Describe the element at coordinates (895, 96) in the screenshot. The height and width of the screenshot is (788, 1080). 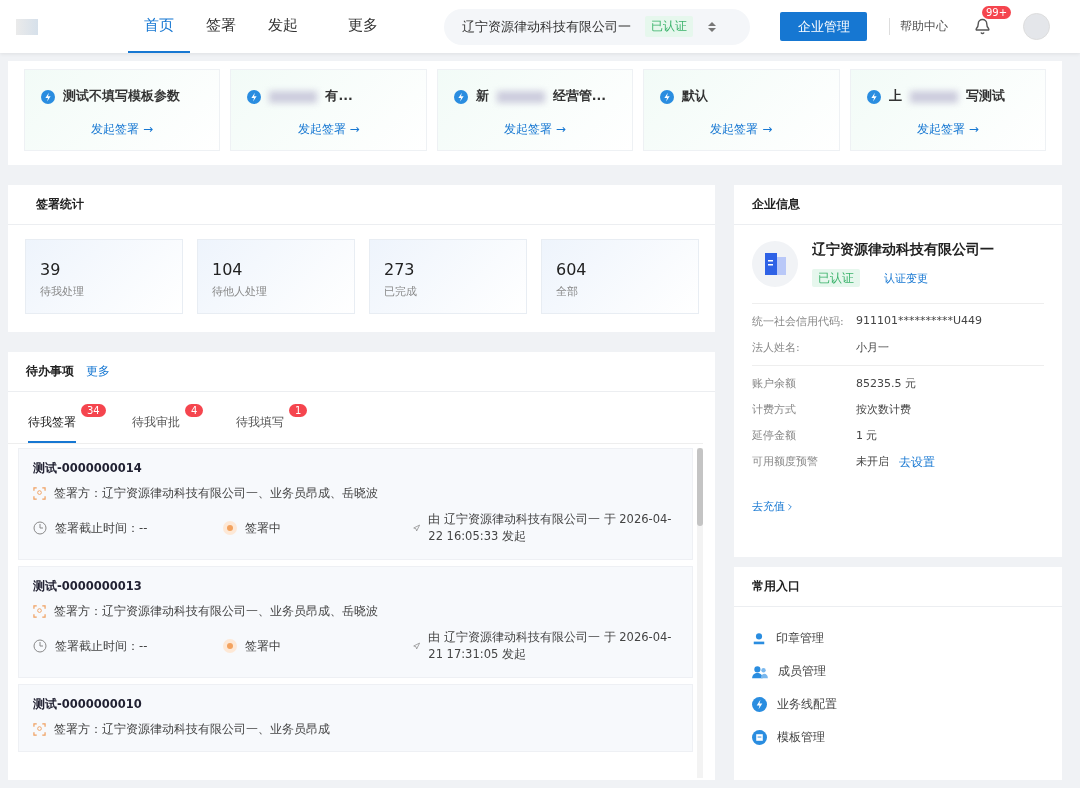
I see `template-title: 上` at that location.